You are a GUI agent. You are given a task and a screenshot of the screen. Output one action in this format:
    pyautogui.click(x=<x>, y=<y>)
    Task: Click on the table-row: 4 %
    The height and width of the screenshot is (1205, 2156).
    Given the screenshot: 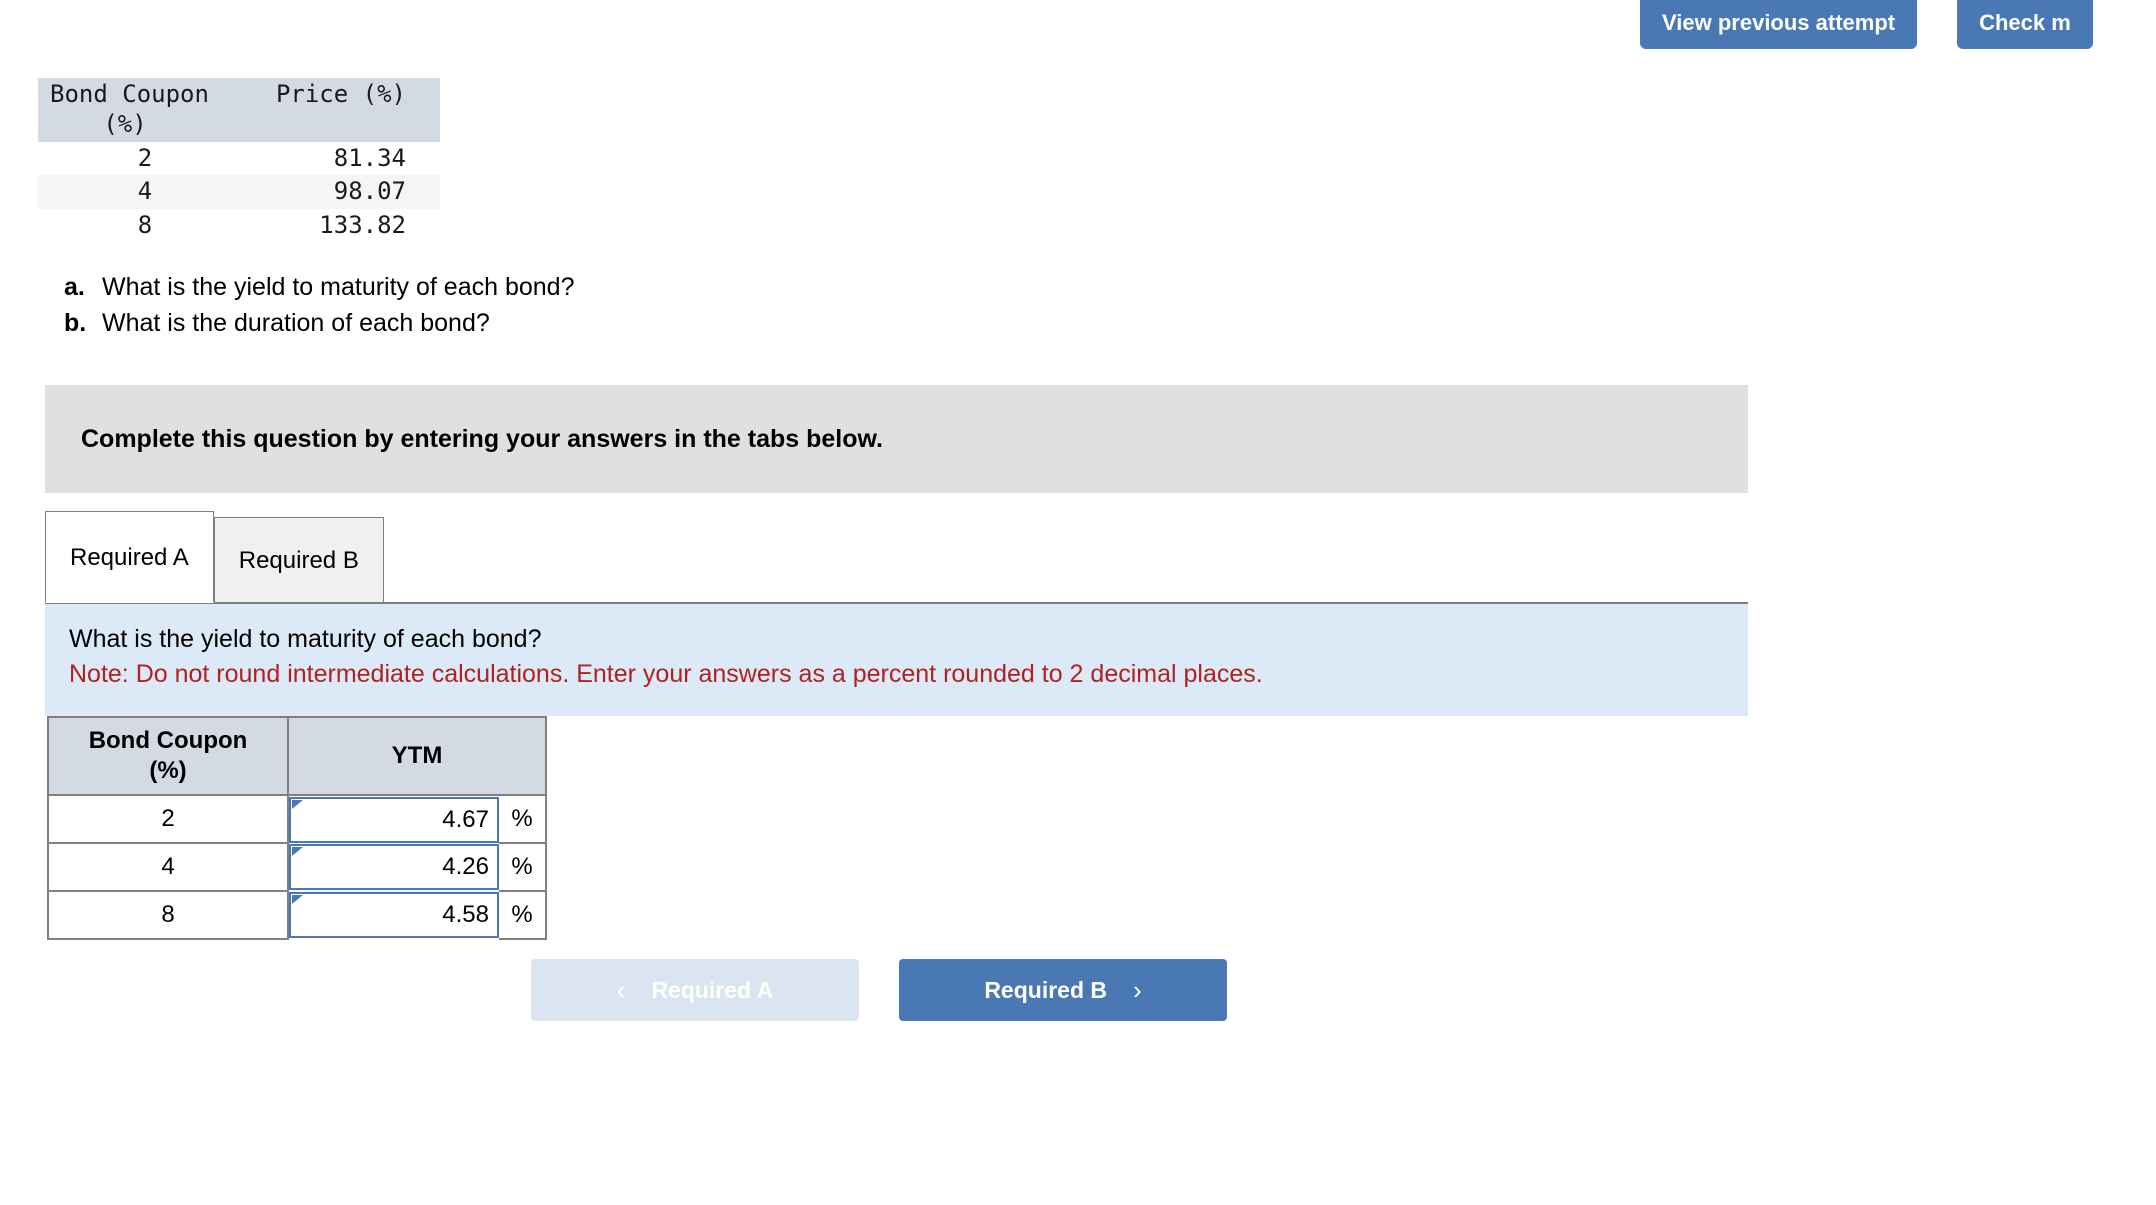 What is the action you would take?
    pyautogui.click(x=297, y=867)
    